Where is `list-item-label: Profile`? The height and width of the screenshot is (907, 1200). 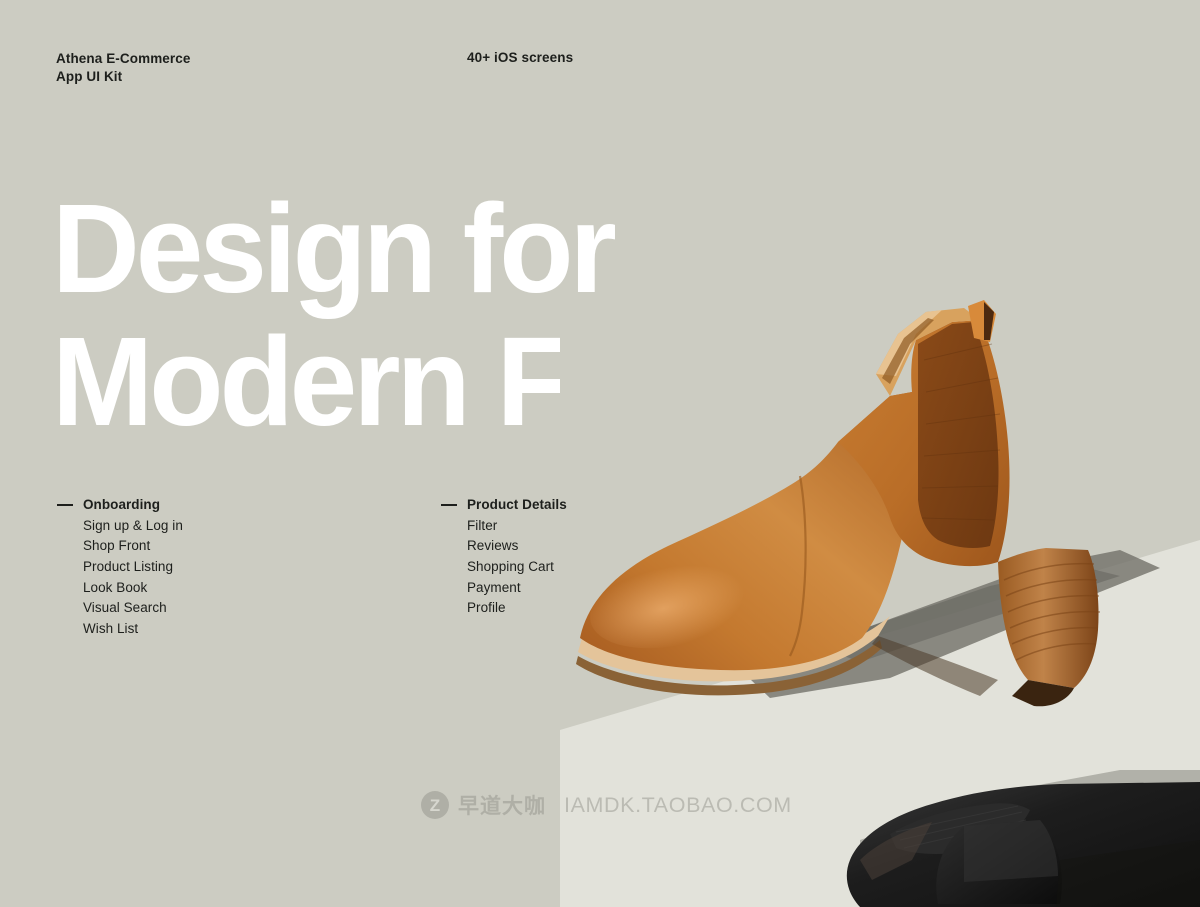 list-item-label: Profile is located at coordinates (486, 608).